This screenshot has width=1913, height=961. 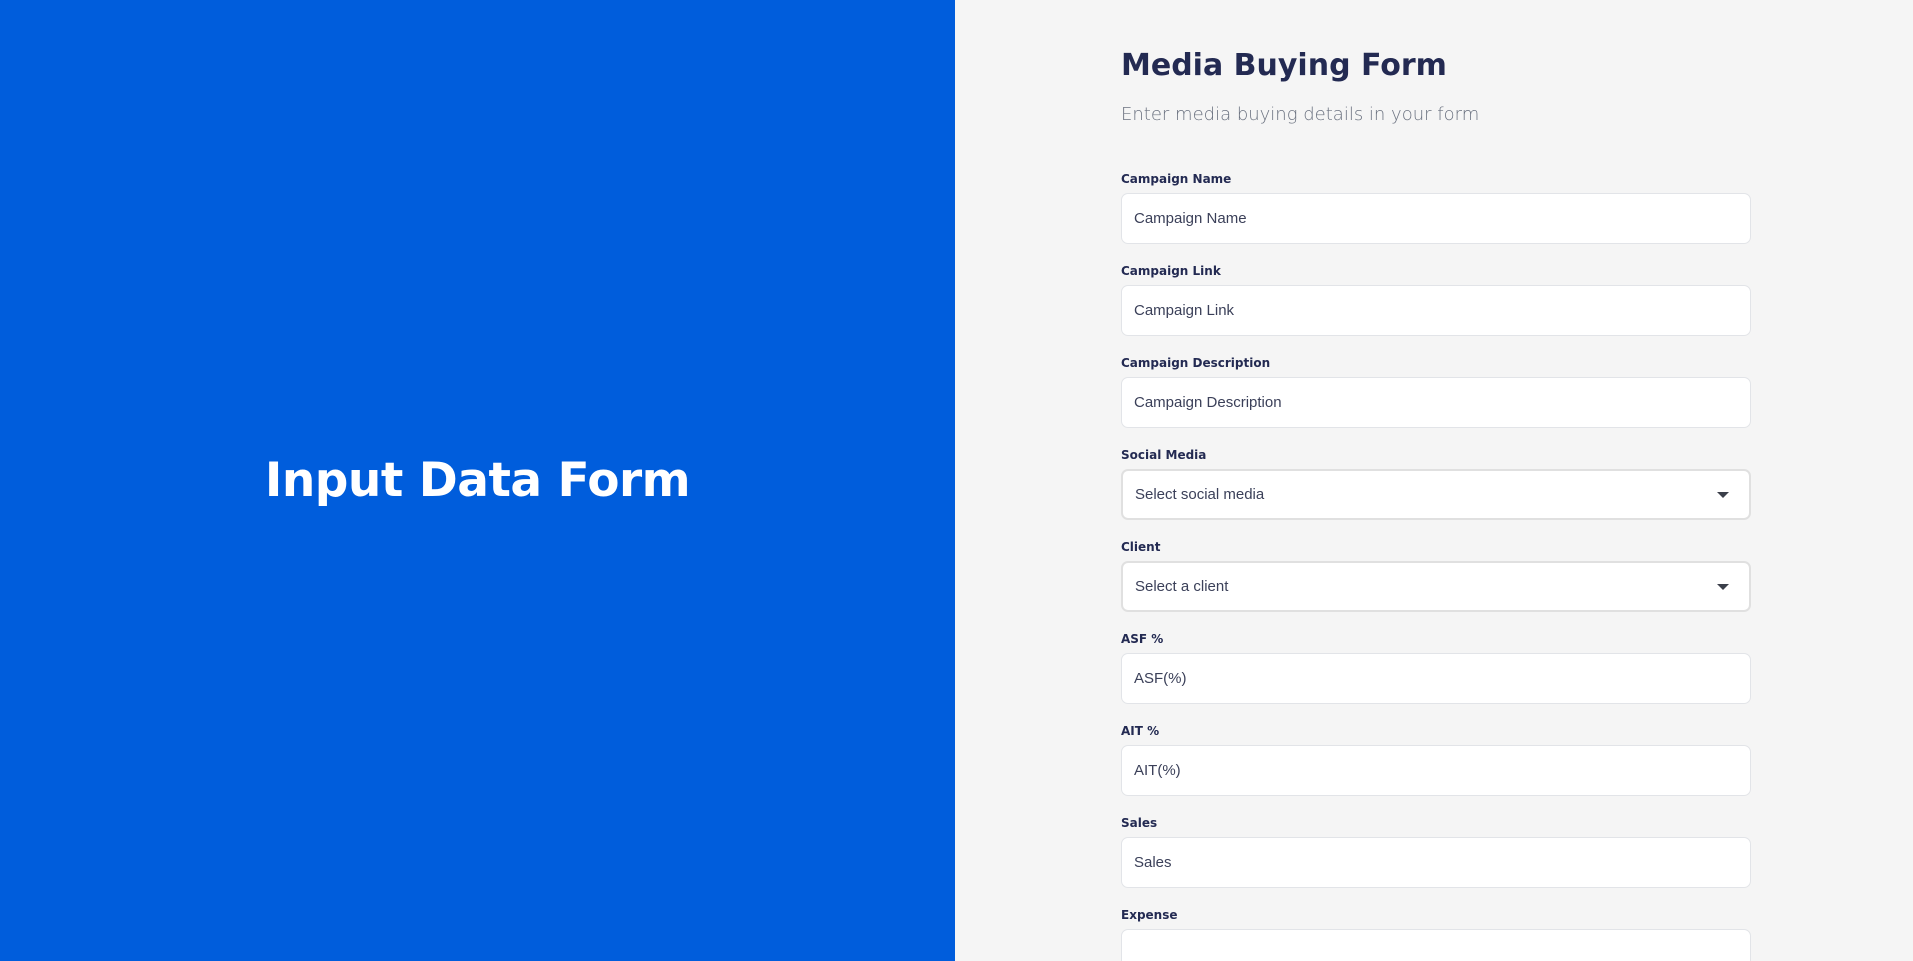 I want to click on form-subtitle: Enter media buying details in your form, so click(x=1300, y=114).